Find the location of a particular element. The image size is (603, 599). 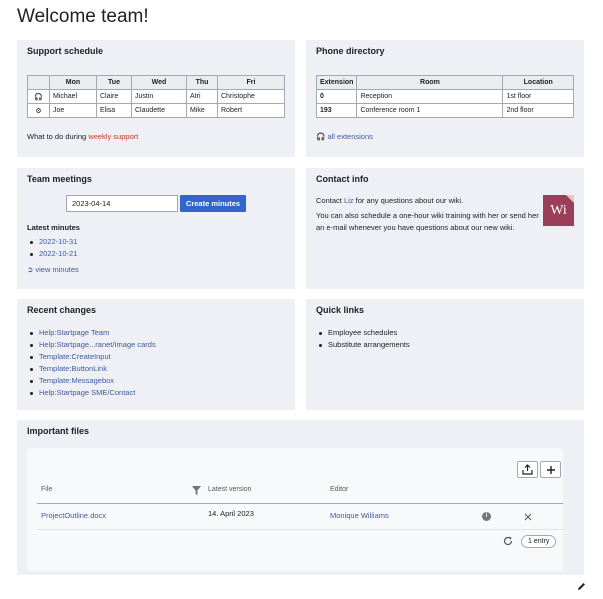

table-cell: Mike is located at coordinates (202, 110).